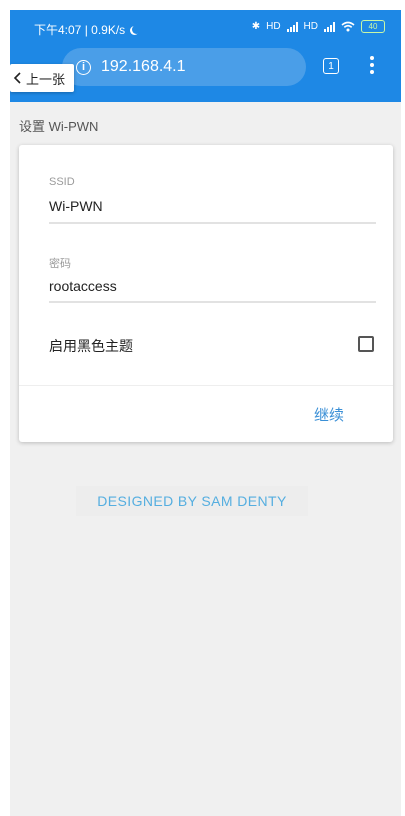 The image size is (405, 816). I want to click on back-button: 上一张, so click(42, 78).